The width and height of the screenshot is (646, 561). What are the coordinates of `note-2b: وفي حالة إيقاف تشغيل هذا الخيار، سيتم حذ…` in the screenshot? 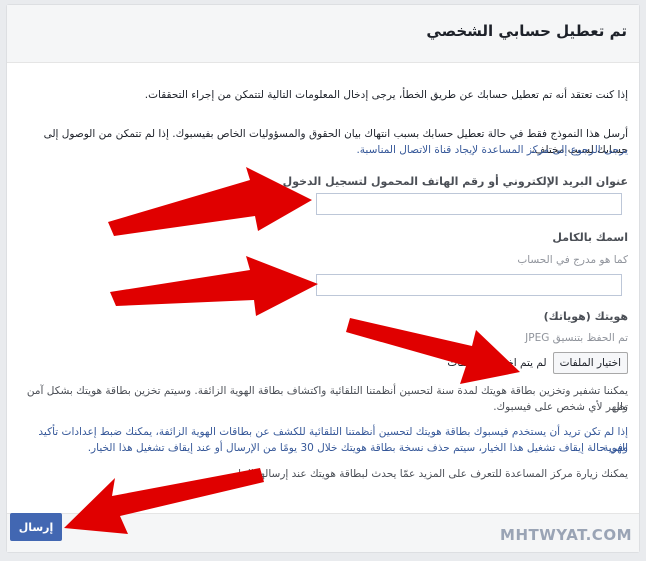 It's located at (357, 448).